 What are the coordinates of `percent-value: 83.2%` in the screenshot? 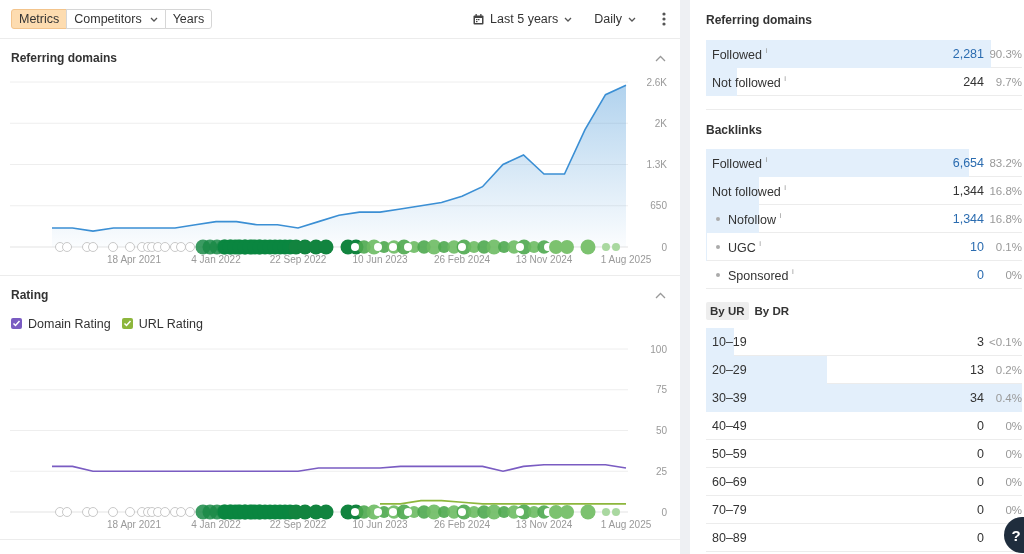 It's located at (1005, 162).